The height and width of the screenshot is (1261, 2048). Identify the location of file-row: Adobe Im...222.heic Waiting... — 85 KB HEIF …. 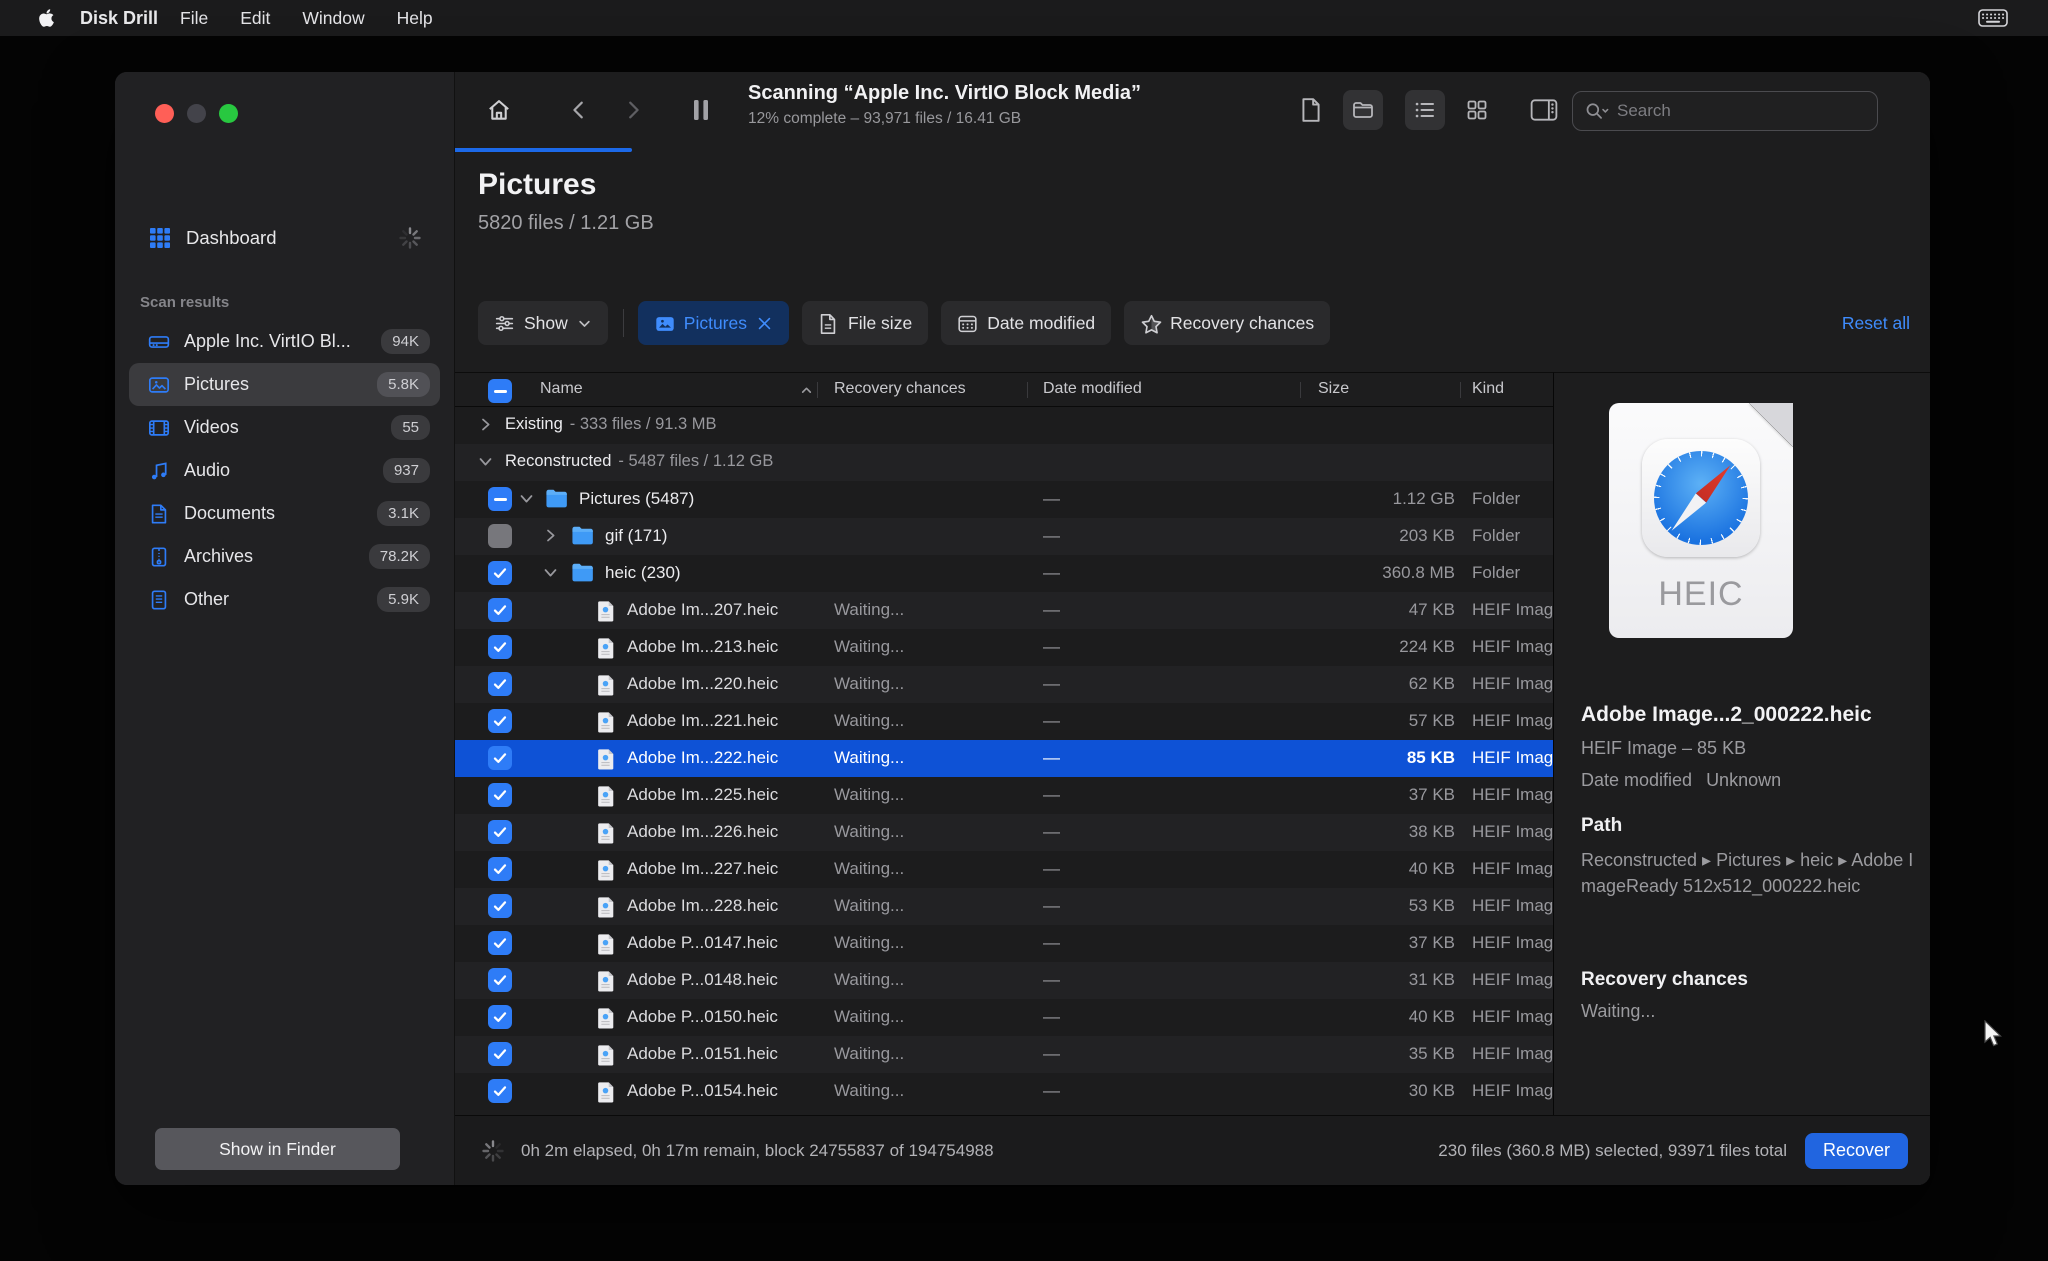
(1004, 758).